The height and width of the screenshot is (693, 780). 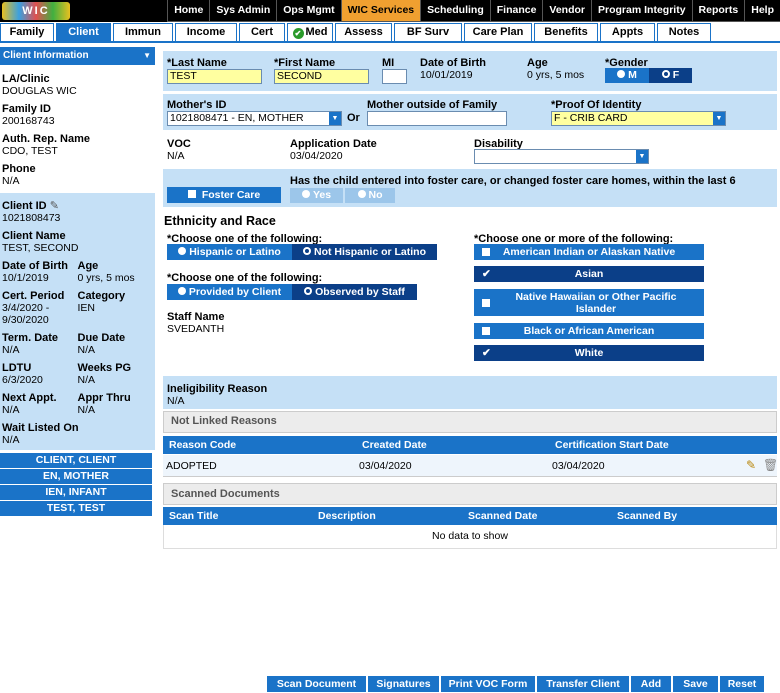 I want to click on tab-assess: Assess, so click(x=363, y=32).